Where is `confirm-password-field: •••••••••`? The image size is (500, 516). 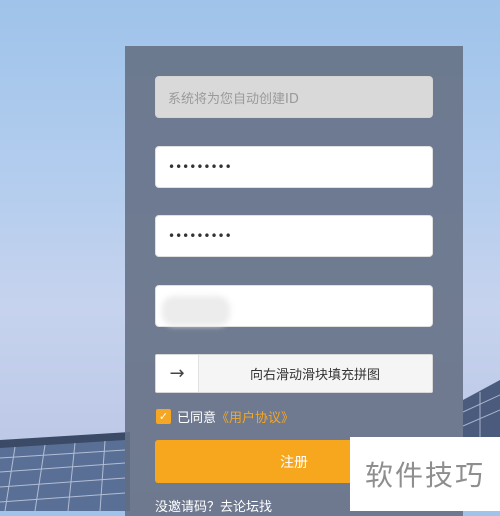
confirm-password-field: ••••••••• is located at coordinates (294, 236).